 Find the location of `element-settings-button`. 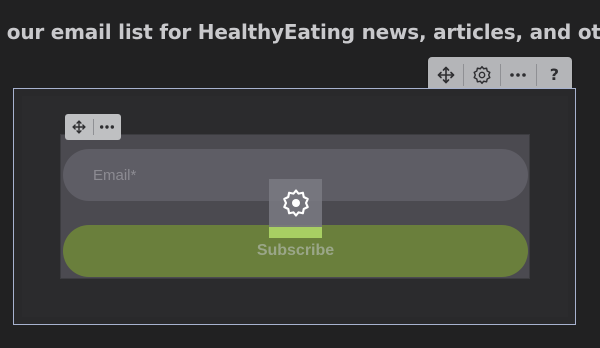

element-settings-button is located at coordinates (295, 208).